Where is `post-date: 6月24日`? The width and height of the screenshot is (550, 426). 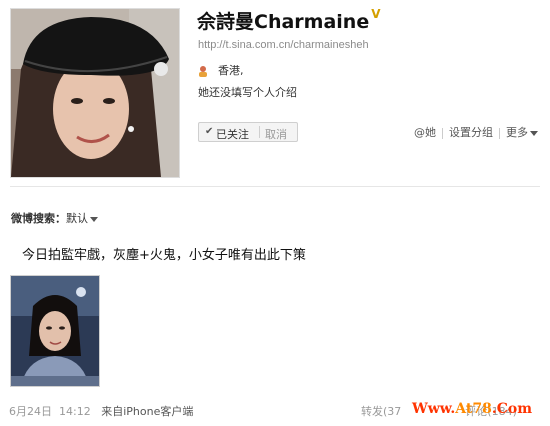
post-date: 6月24日 is located at coordinates (30, 411).